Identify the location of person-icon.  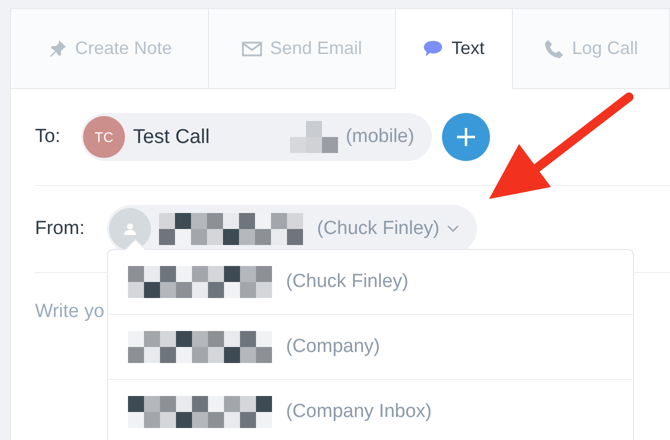
(130, 229).